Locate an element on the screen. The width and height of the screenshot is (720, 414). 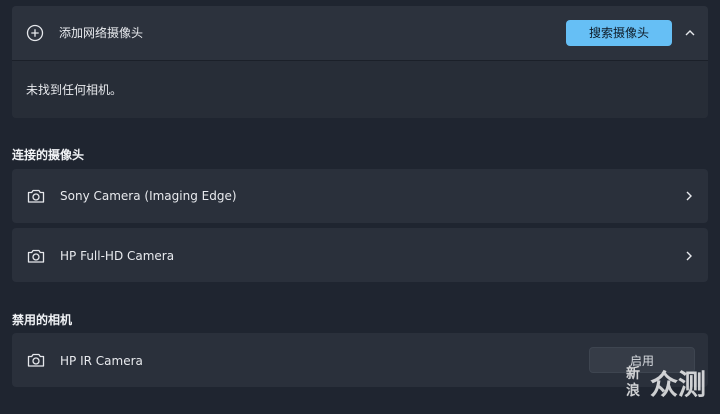
camera-name: Sony Camera (Imaging Edge) is located at coordinates (148, 196).